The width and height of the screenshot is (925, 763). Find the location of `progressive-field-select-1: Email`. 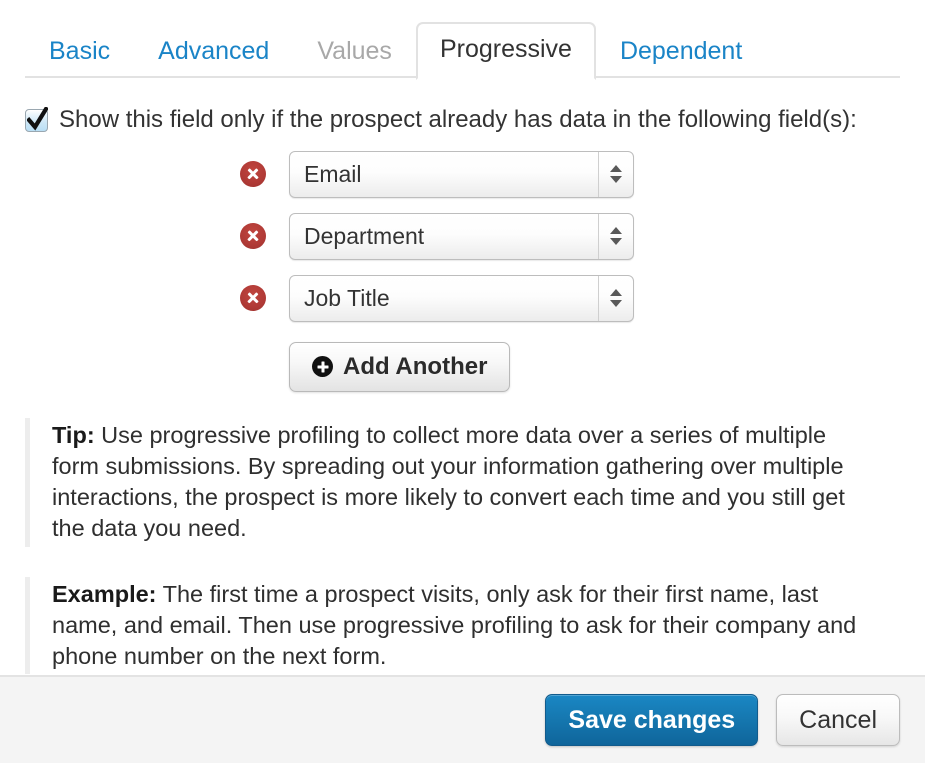

progressive-field-select-1: Email is located at coordinates (461, 174).